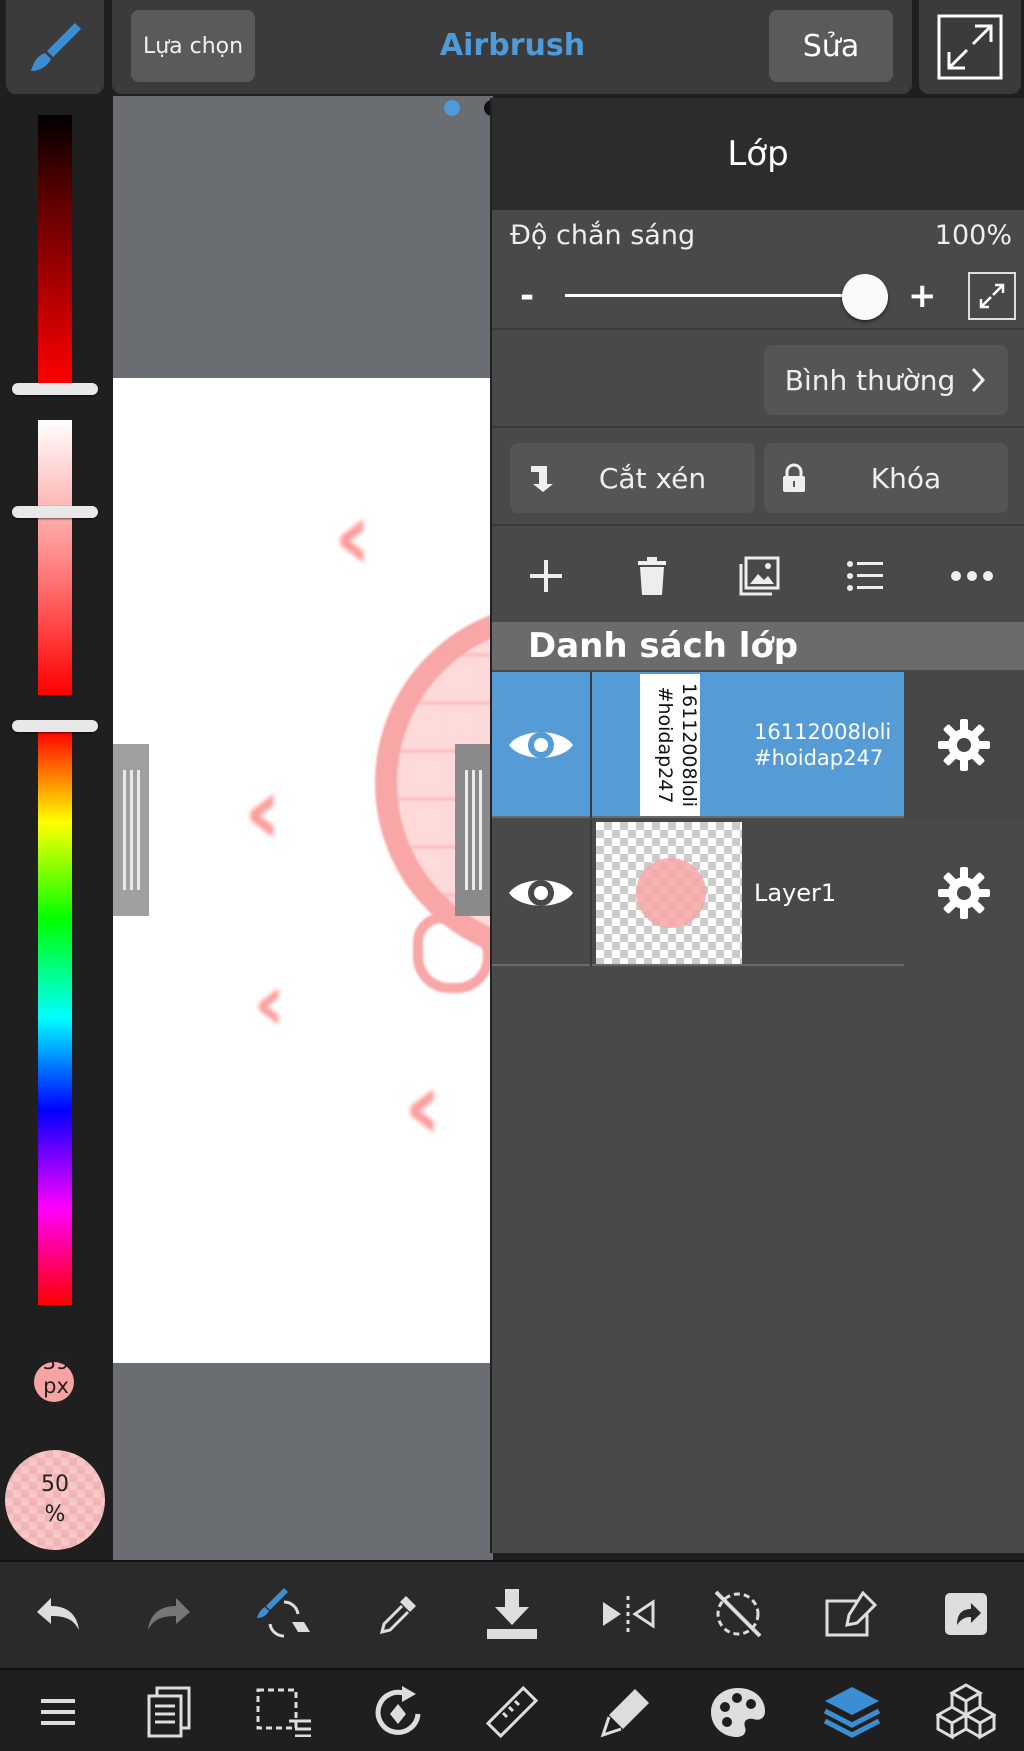 Image resolution: width=1024 pixels, height=1751 pixels. I want to click on expand-icon, so click(992, 296).